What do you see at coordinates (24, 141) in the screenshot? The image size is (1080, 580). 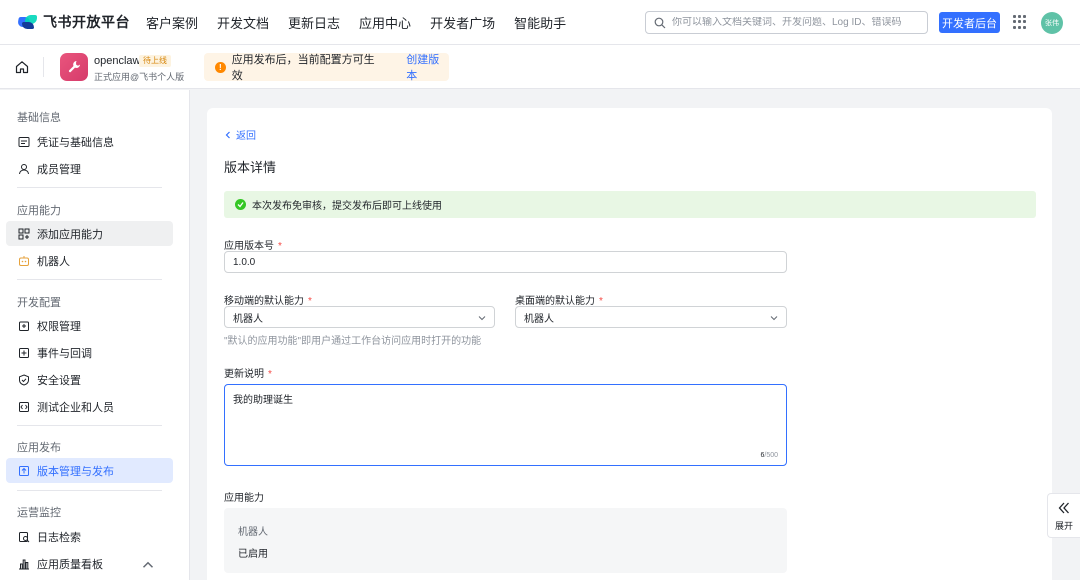 I see `credential-icon` at bounding box center [24, 141].